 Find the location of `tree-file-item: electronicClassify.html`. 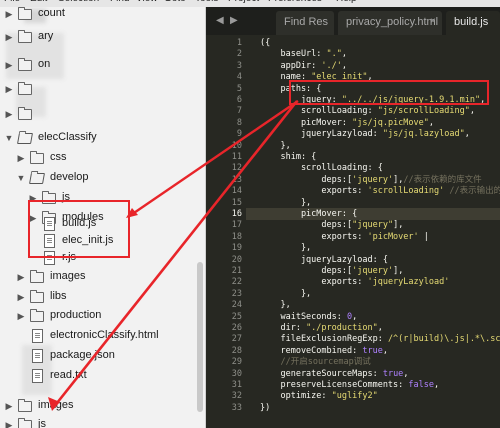

tree-file-item: electronicClassify.html is located at coordinates (102, 336).